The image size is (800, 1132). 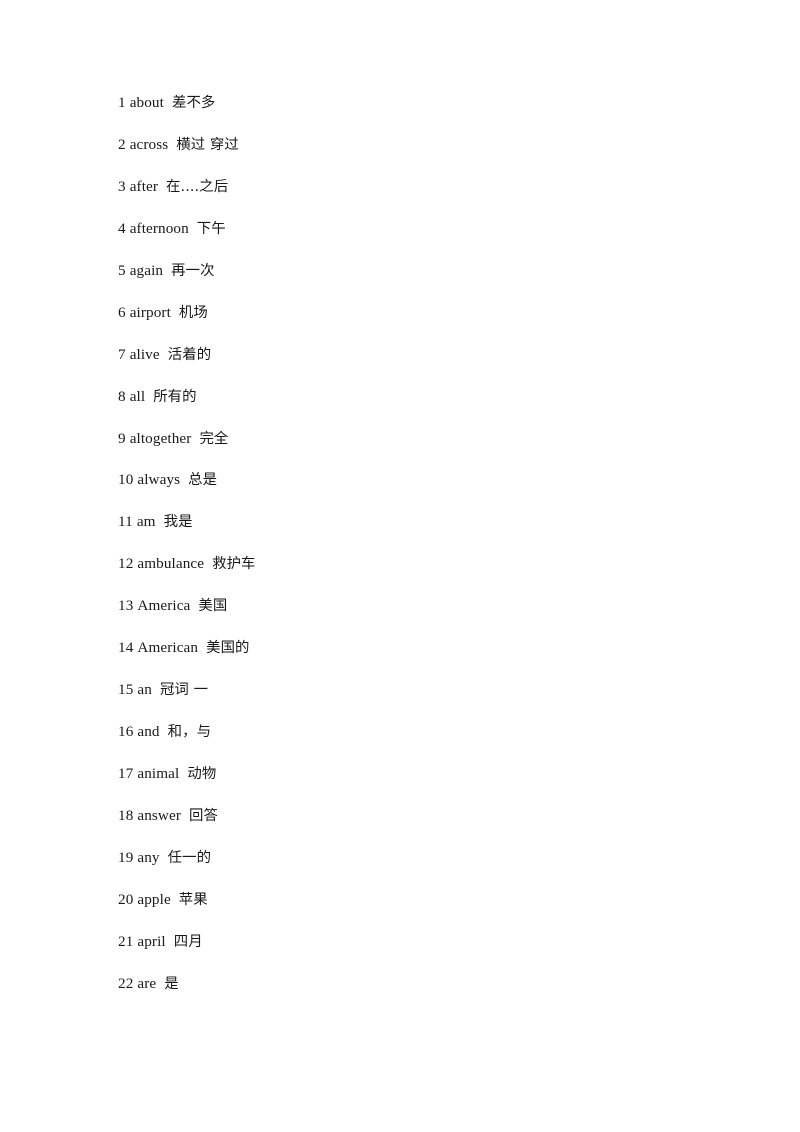 What do you see at coordinates (126, 815) in the screenshot?
I see `entry-index: 18` at bounding box center [126, 815].